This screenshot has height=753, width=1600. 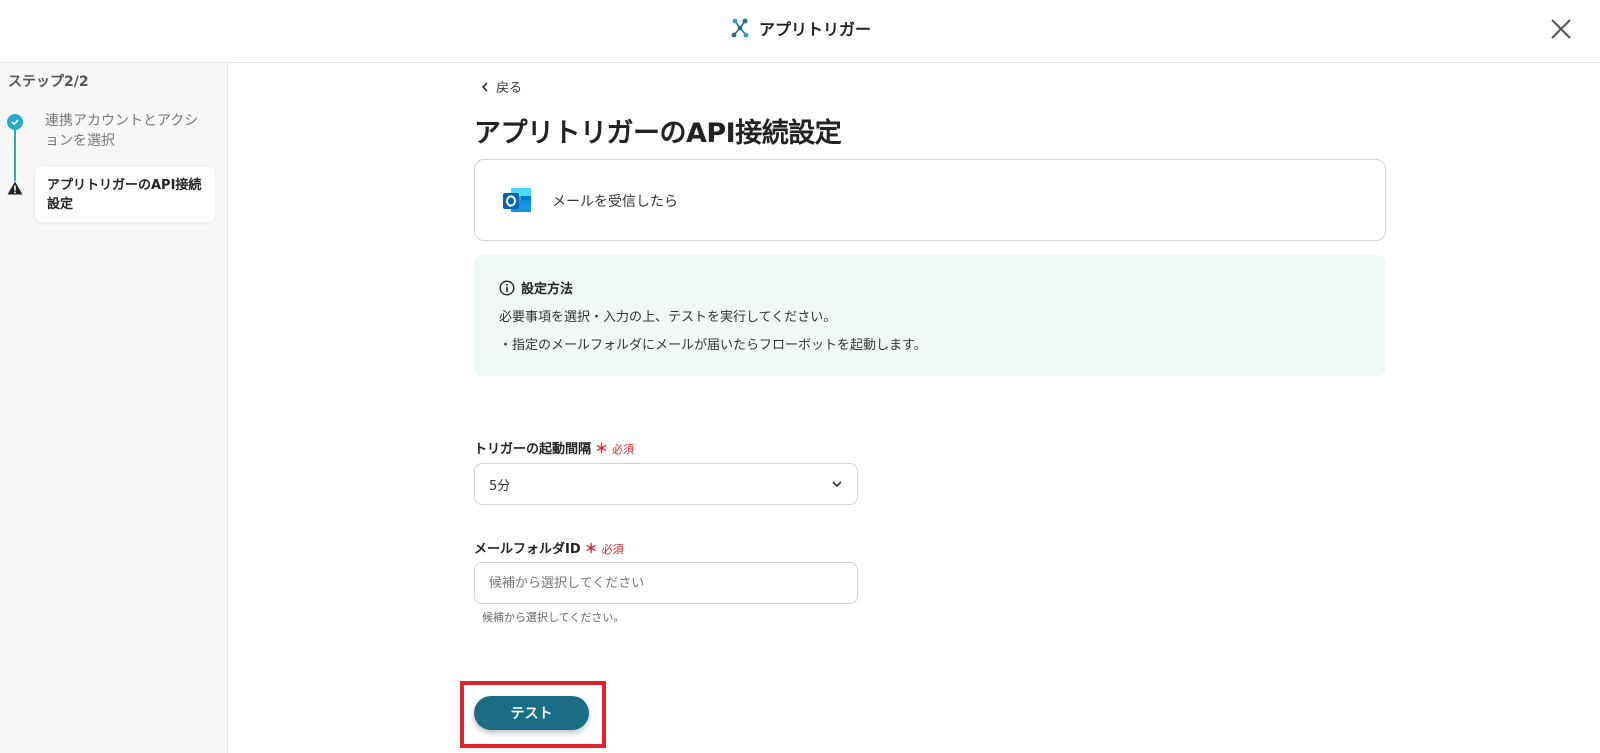 I want to click on folder-help-text: 候補から選択してください。, so click(x=553, y=617).